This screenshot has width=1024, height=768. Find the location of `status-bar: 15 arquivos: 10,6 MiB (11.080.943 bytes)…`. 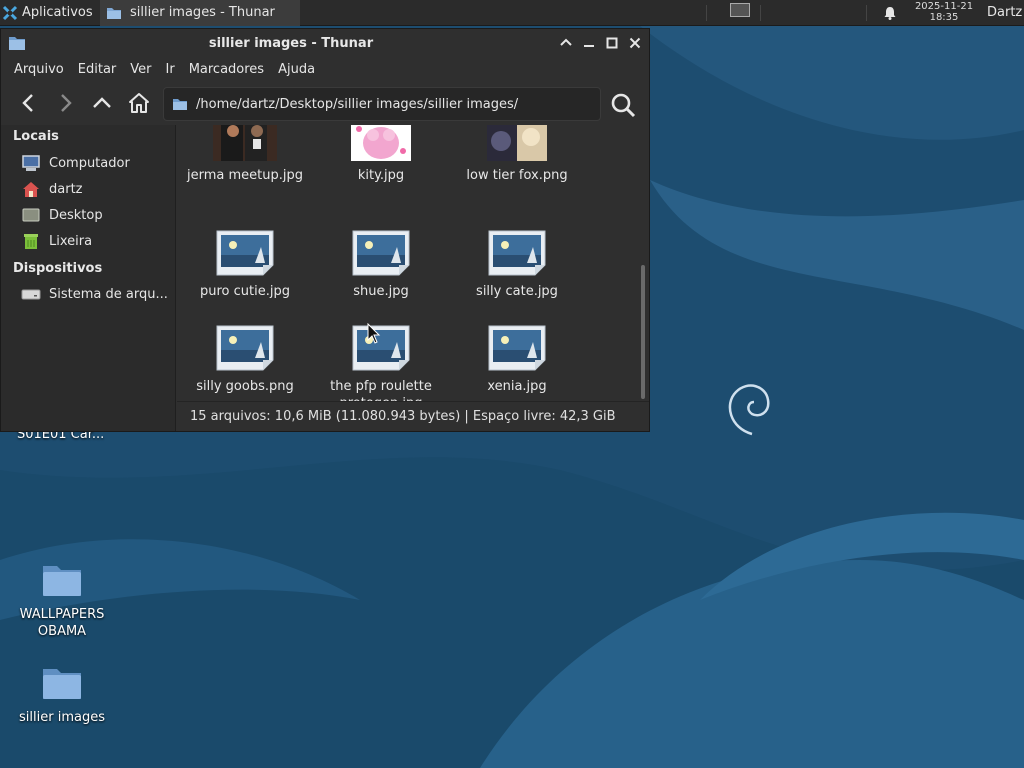

status-bar: 15 arquivos: 10,6 MiB (11.080.943 bytes)… is located at coordinates (413, 416).